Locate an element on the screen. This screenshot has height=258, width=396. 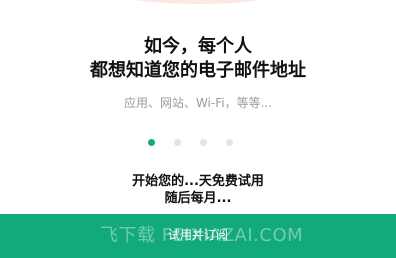
trial-offer-line-1: 开始您的...天免费试用 is located at coordinates (198, 181).